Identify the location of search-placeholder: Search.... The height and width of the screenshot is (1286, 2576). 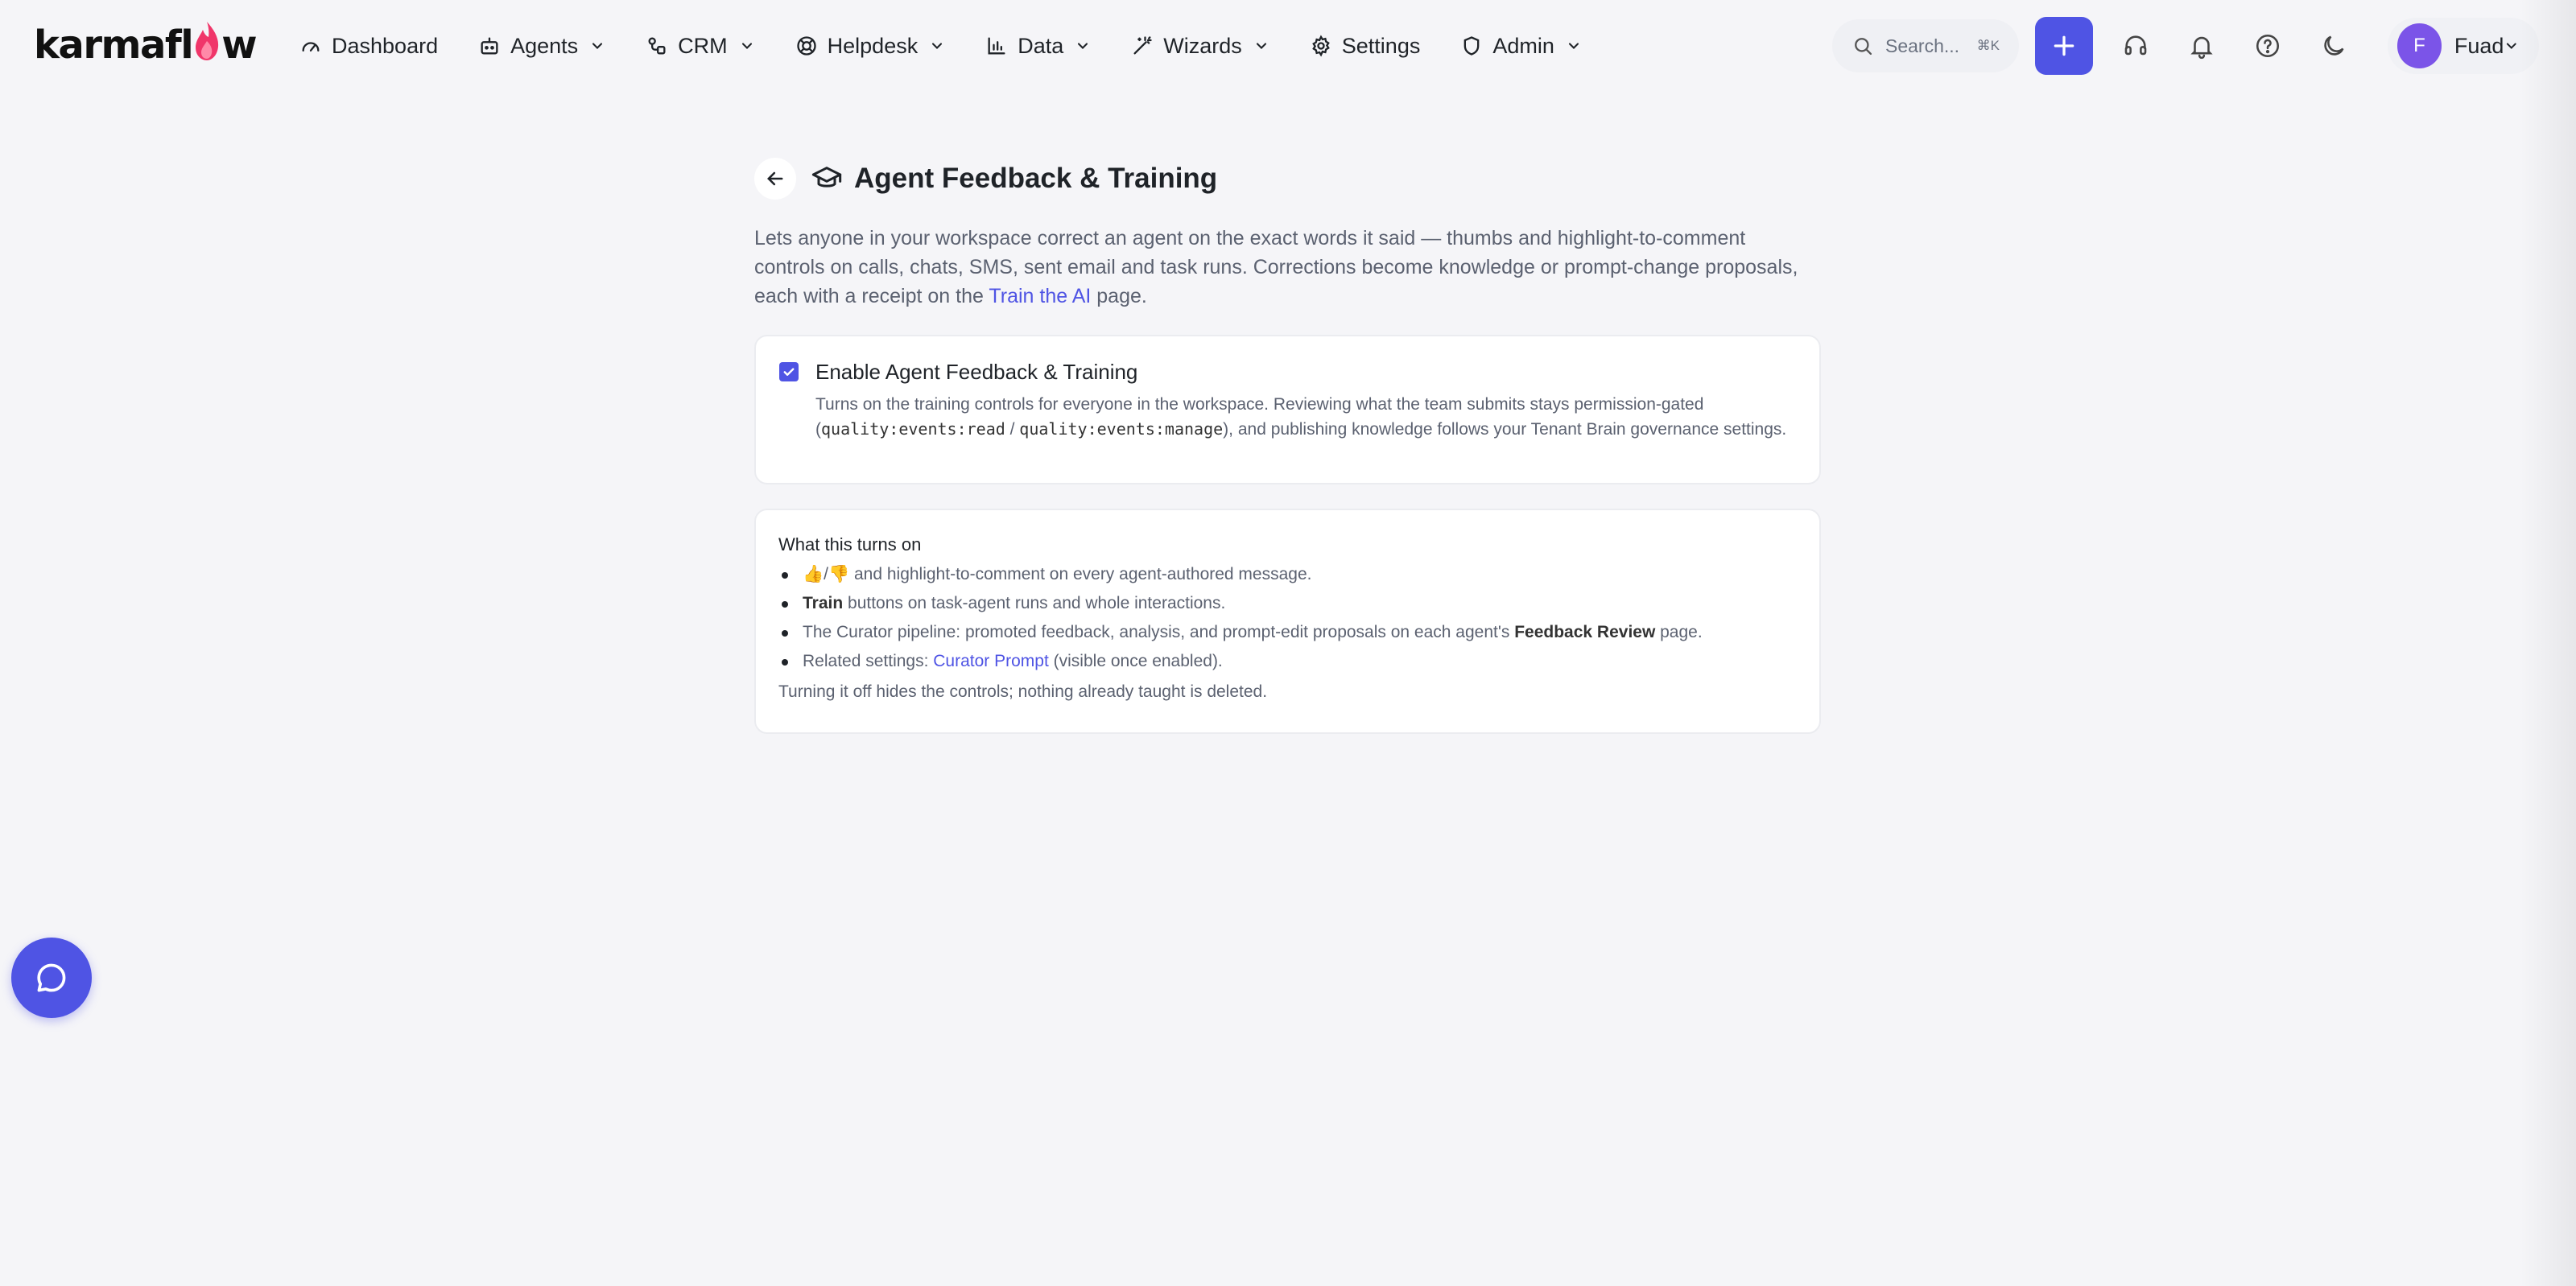
(1922, 45).